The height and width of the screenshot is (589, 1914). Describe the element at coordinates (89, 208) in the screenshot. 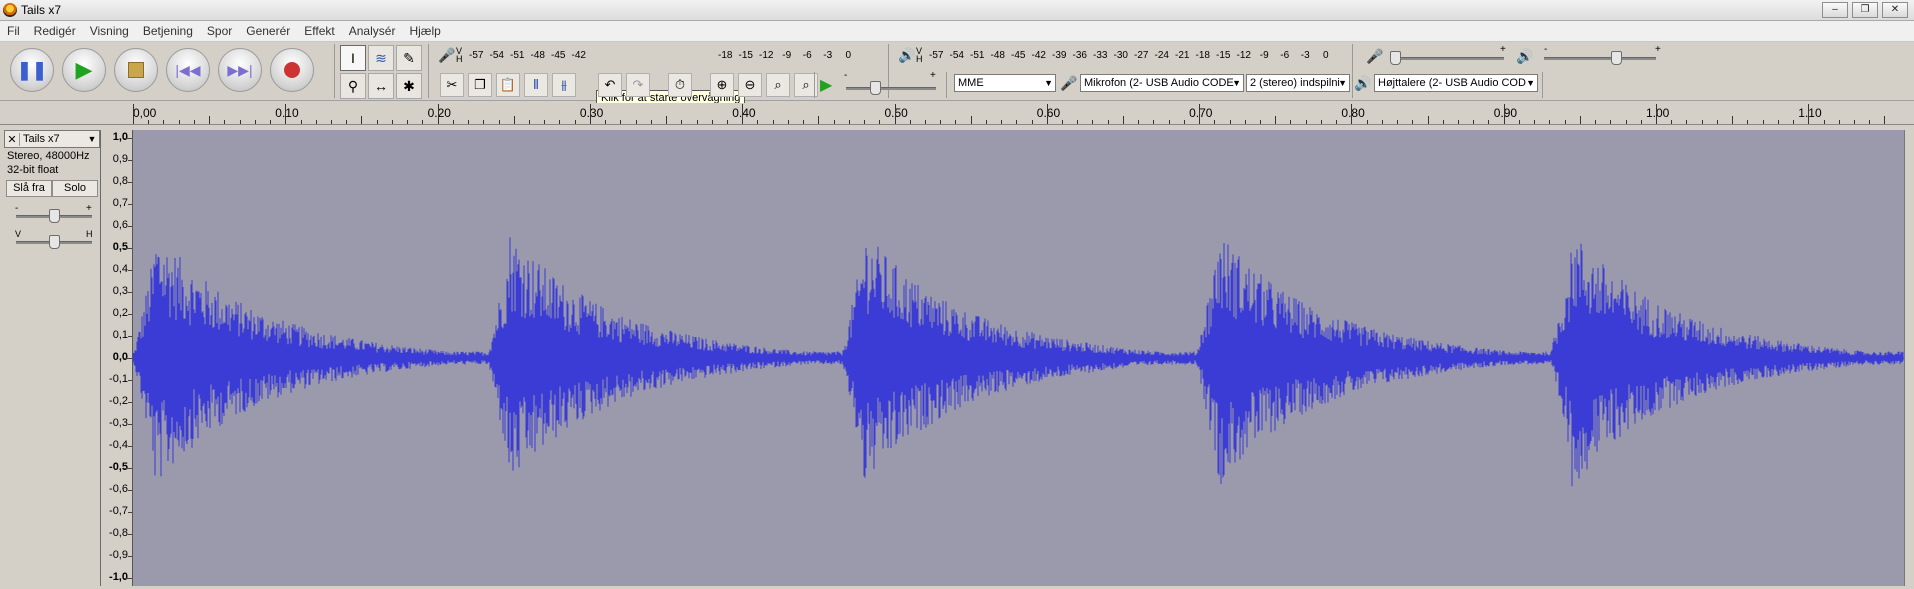

I see `gain-plus: +` at that location.